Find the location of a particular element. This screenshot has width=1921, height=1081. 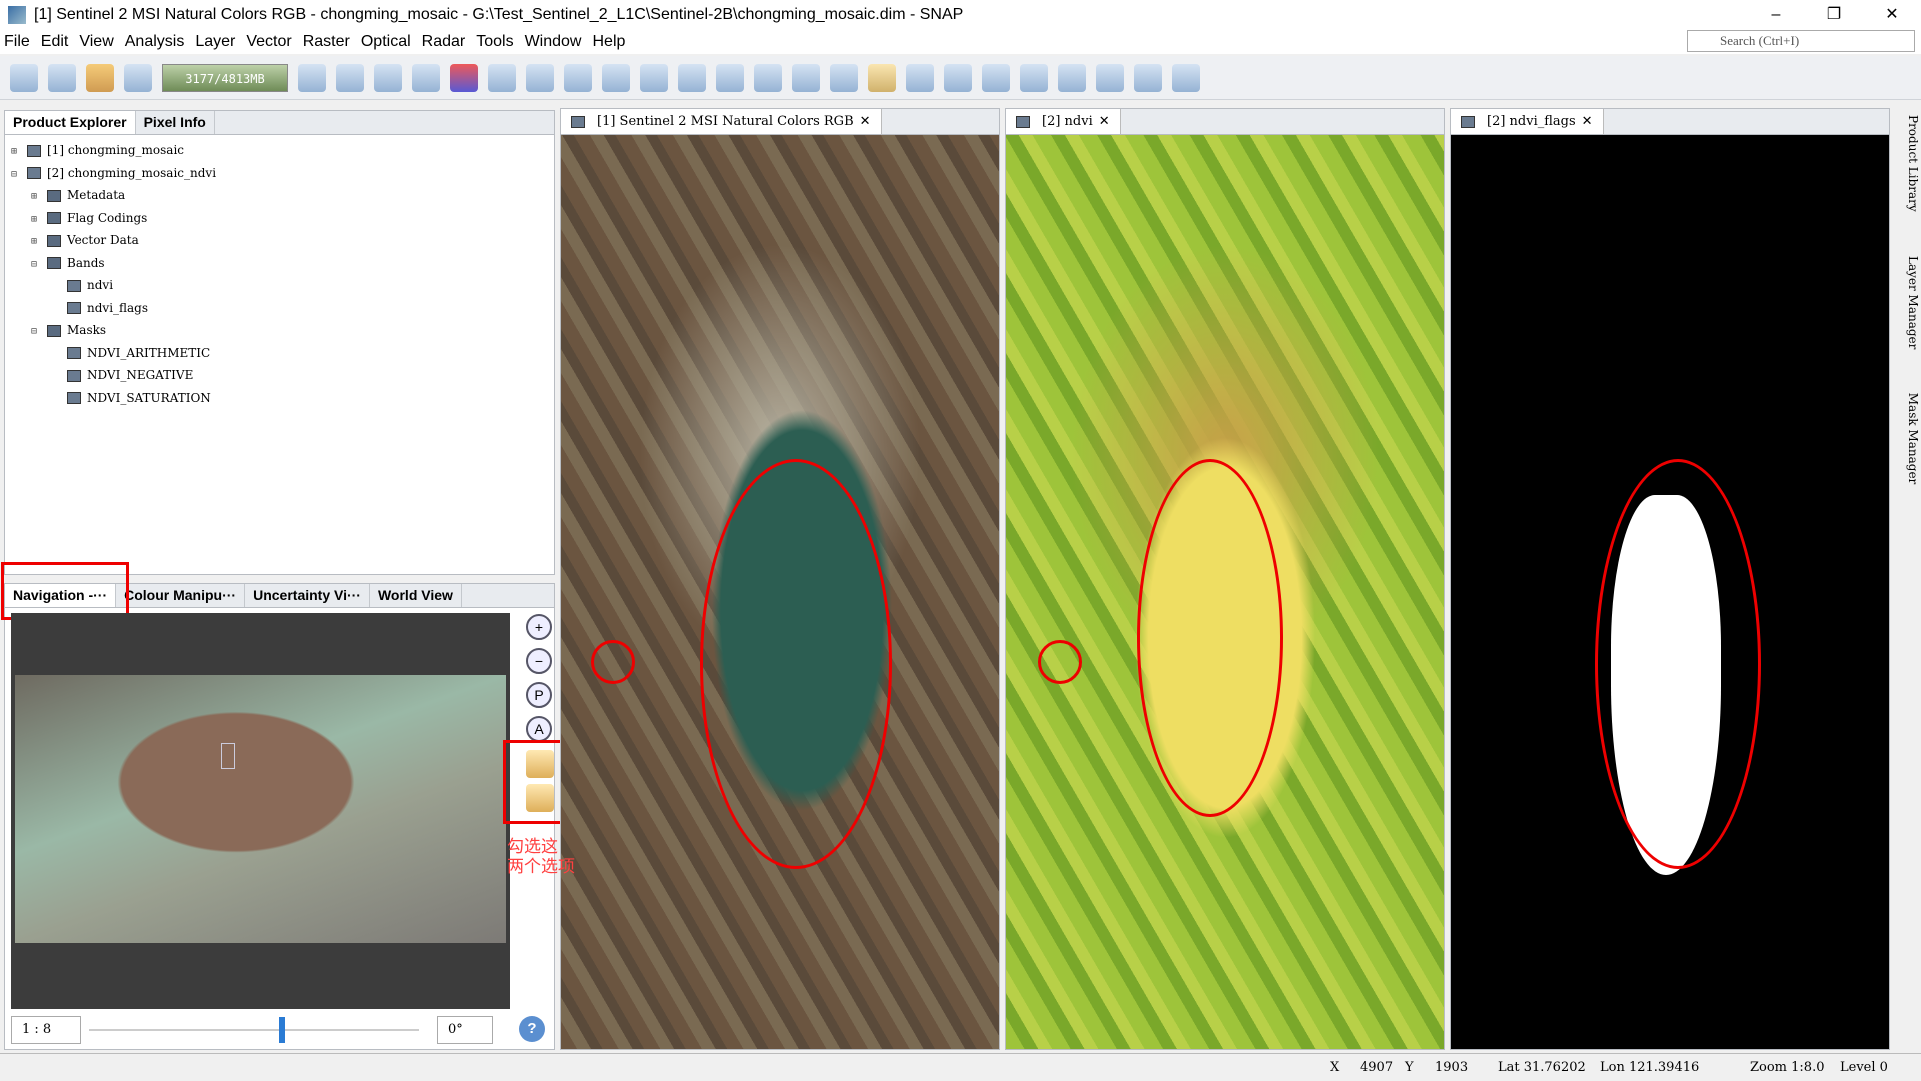

gc-icon is located at coordinates (312, 77).